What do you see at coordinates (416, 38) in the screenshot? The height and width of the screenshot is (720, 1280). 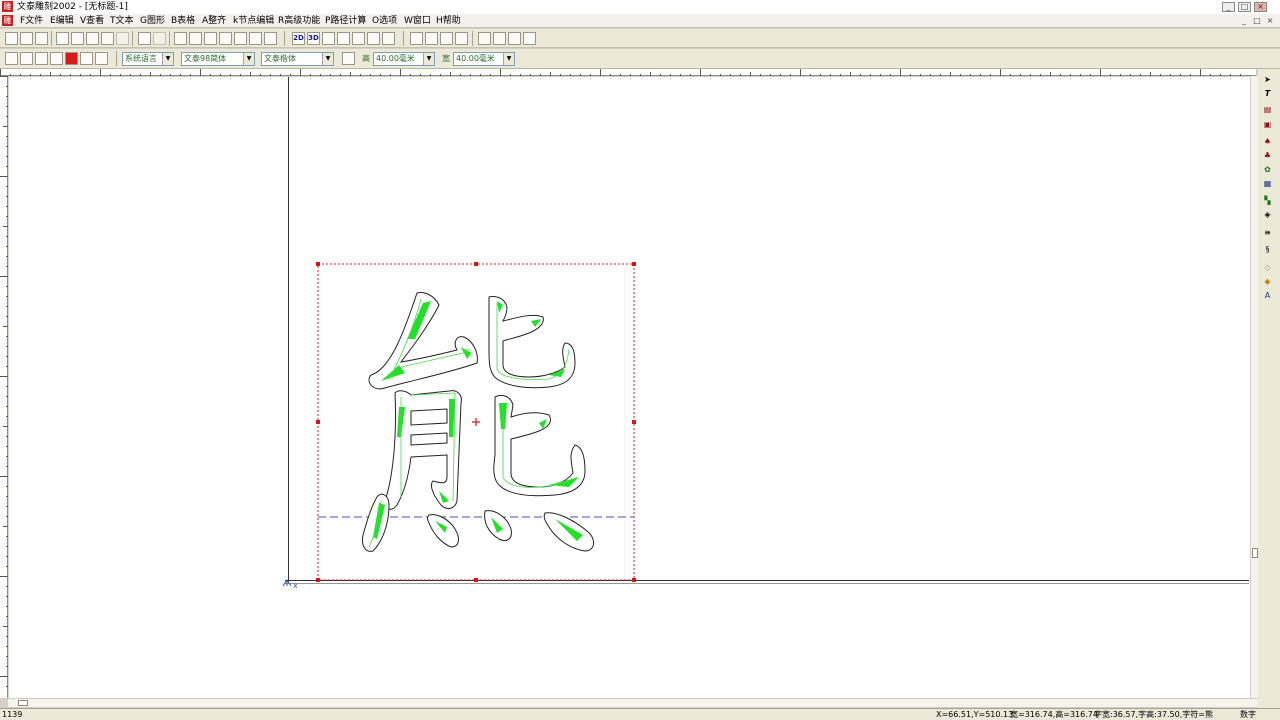 I see `node-edit-icon` at bounding box center [416, 38].